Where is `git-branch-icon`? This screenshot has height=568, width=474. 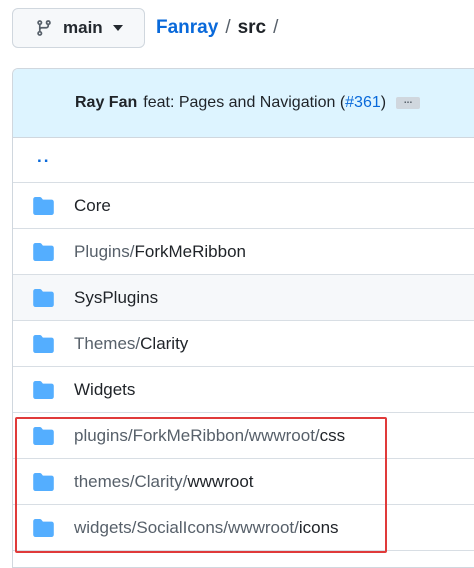 git-branch-icon is located at coordinates (44, 28).